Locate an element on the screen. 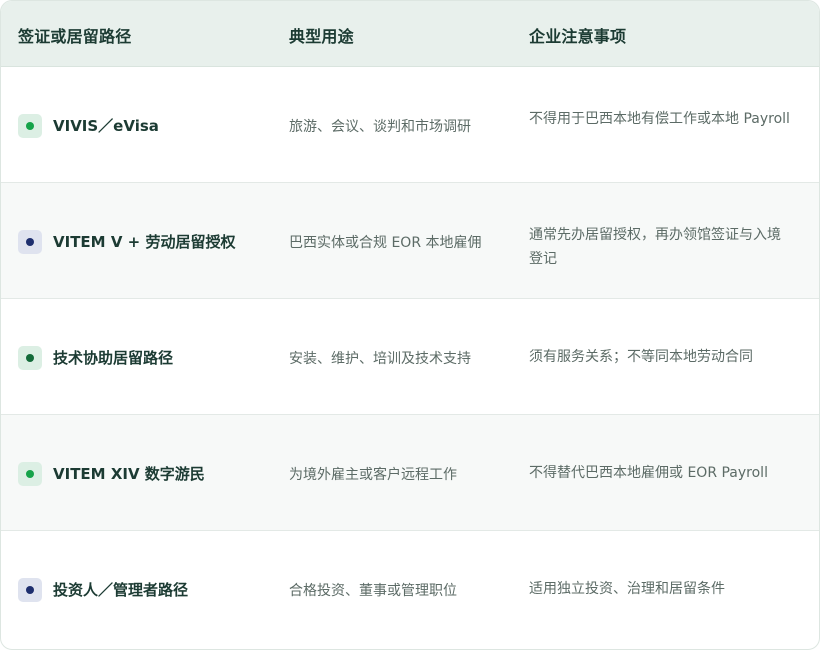 This screenshot has height=650, width=820. route-usage: 为境外雇主或客户远程工作 is located at coordinates (373, 475).